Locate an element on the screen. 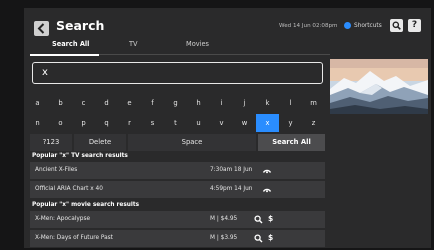 The width and height of the screenshot is (434, 250). key-i: i is located at coordinates (221, 103).